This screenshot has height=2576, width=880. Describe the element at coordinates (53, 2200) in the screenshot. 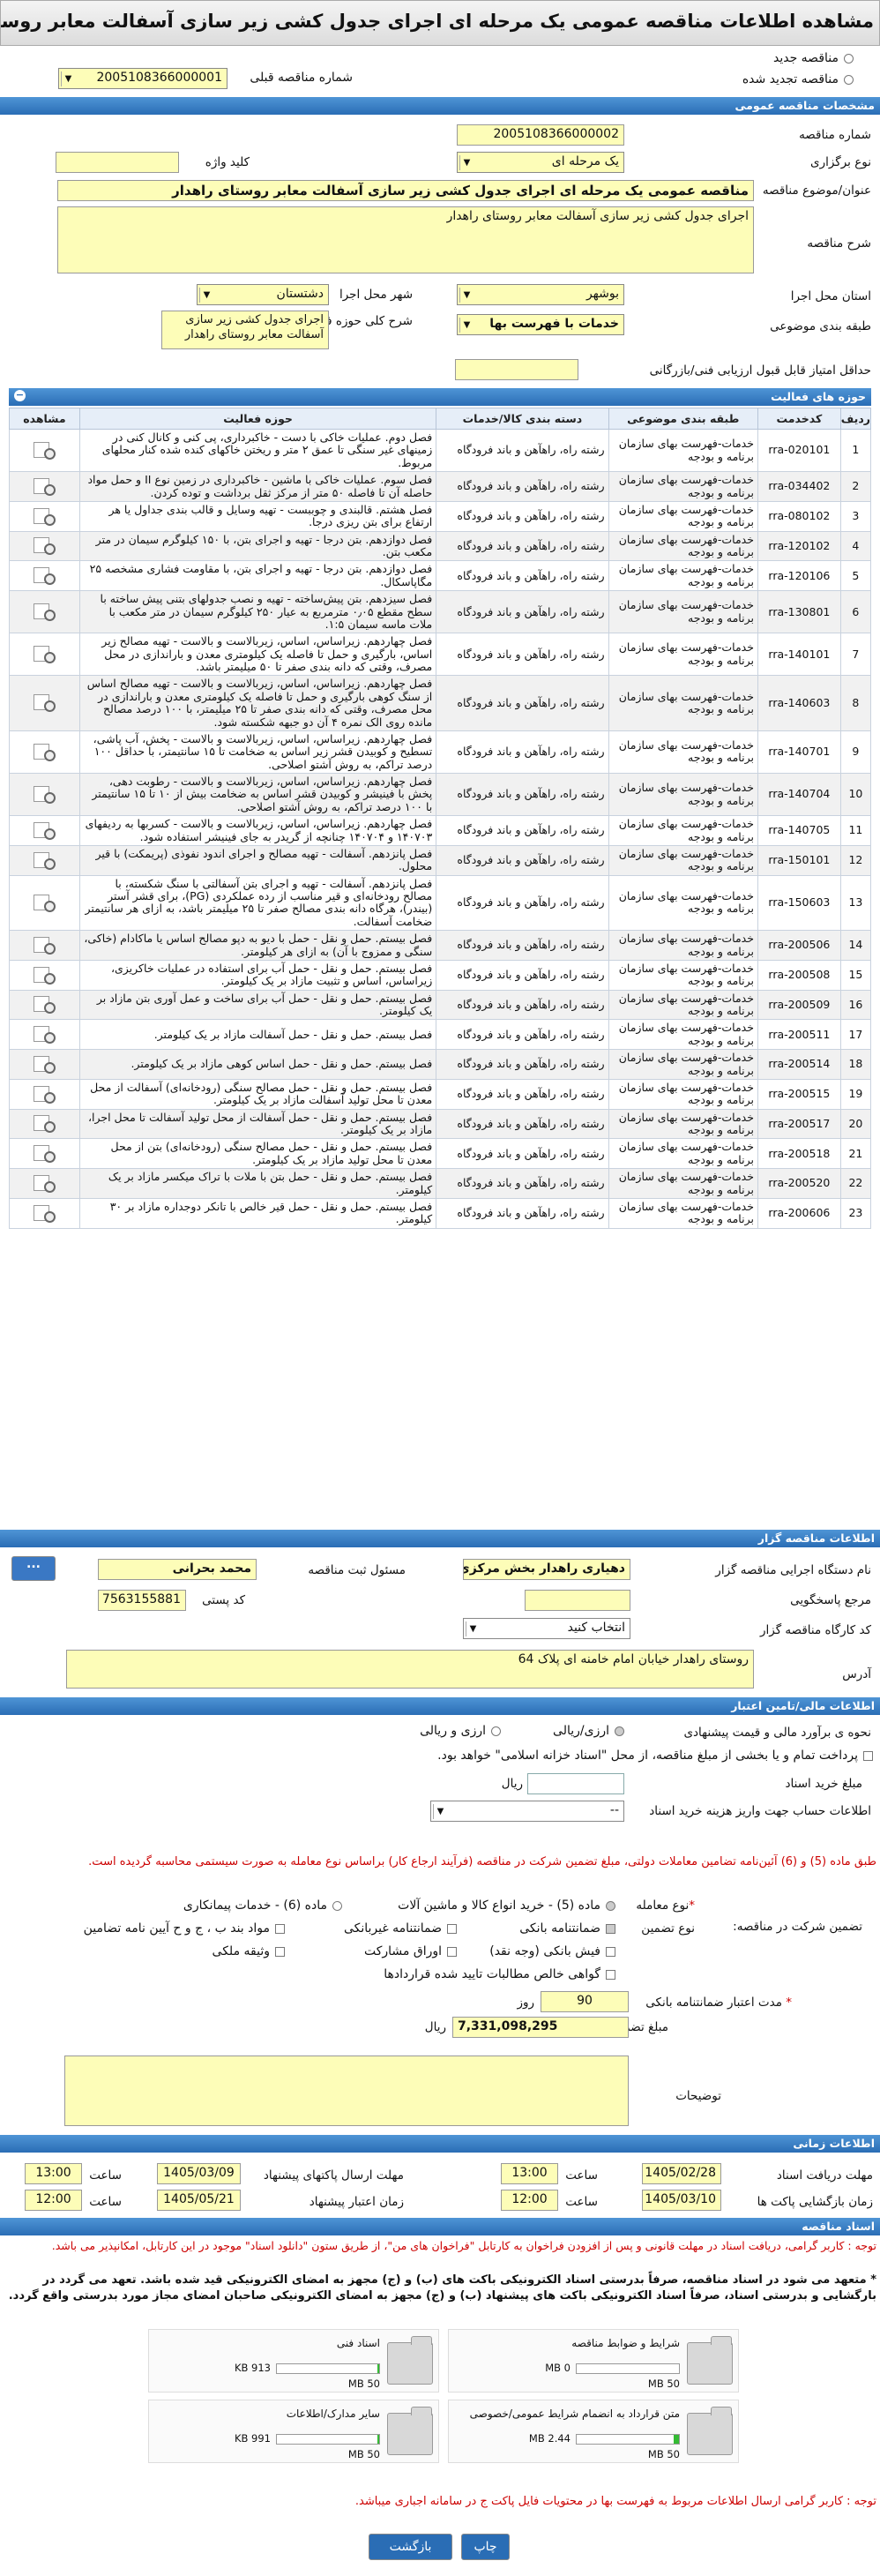

I see `validity-time: 12:00` at that location.